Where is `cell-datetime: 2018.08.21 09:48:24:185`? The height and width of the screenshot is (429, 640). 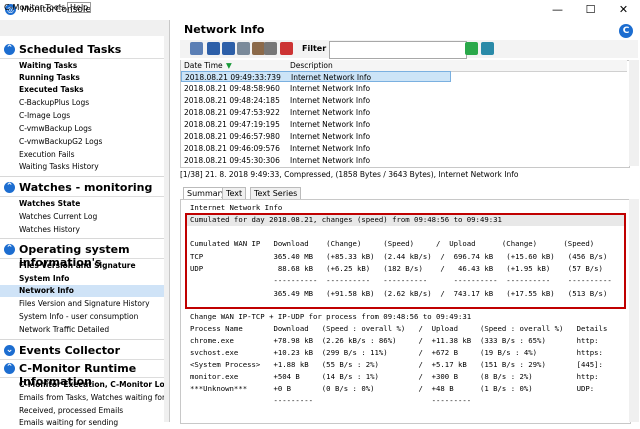
cell-datetime: 2018.08.21 09:48:24:185 is located at coordinates (232, 100).